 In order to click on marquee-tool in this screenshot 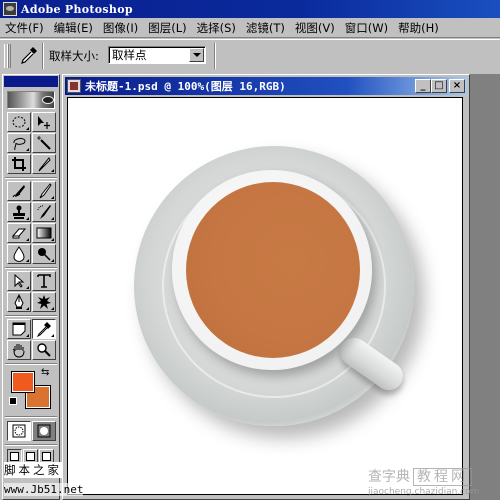, I will do `click(19, 122)`.